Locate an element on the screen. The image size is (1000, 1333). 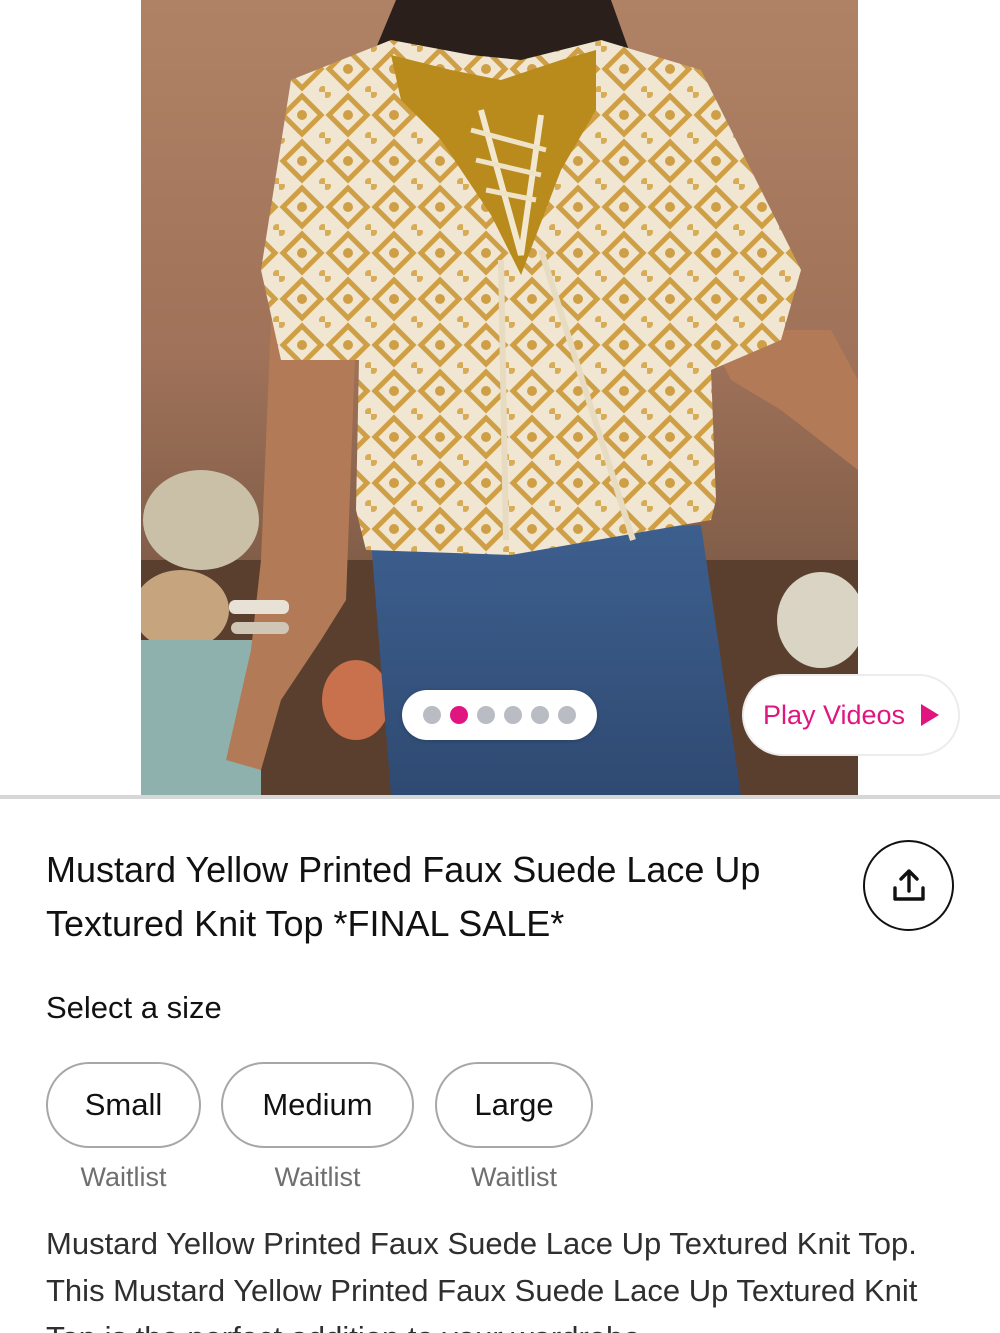
pagination-dot-active is located at coordinates (459, 715).